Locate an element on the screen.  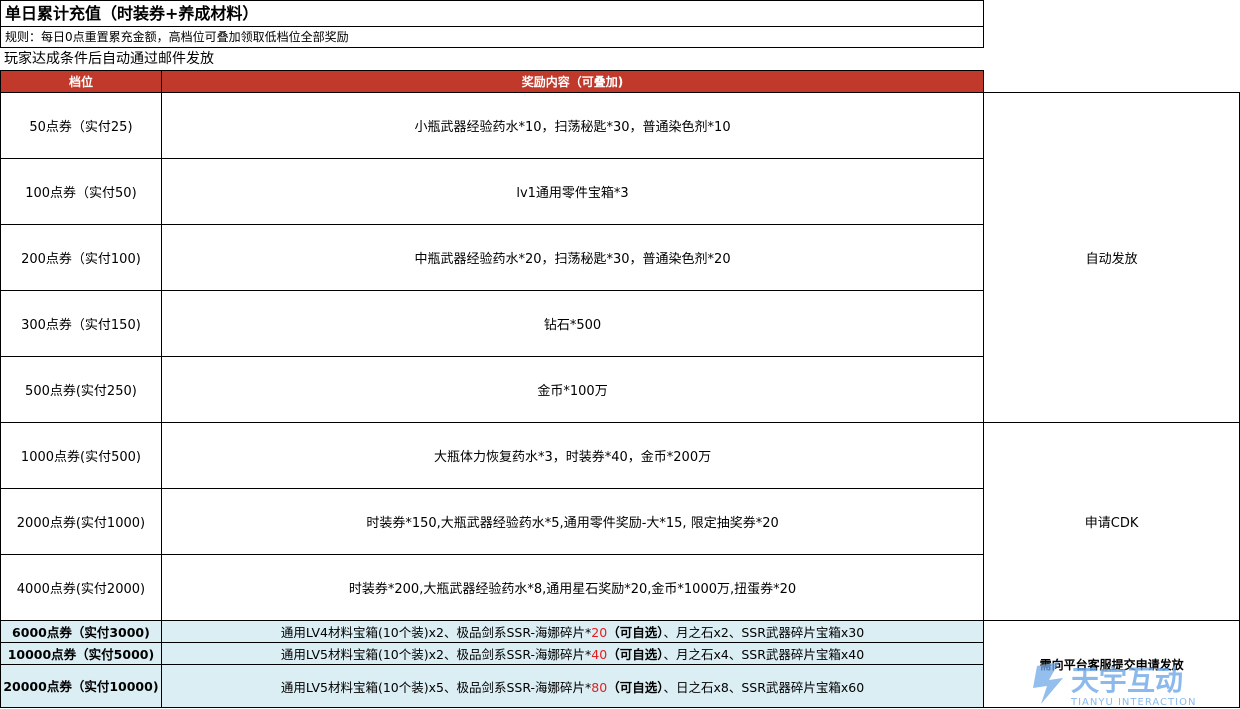
tier-cell: 6000点券（实付3000) is located at coordinates (81, 631).